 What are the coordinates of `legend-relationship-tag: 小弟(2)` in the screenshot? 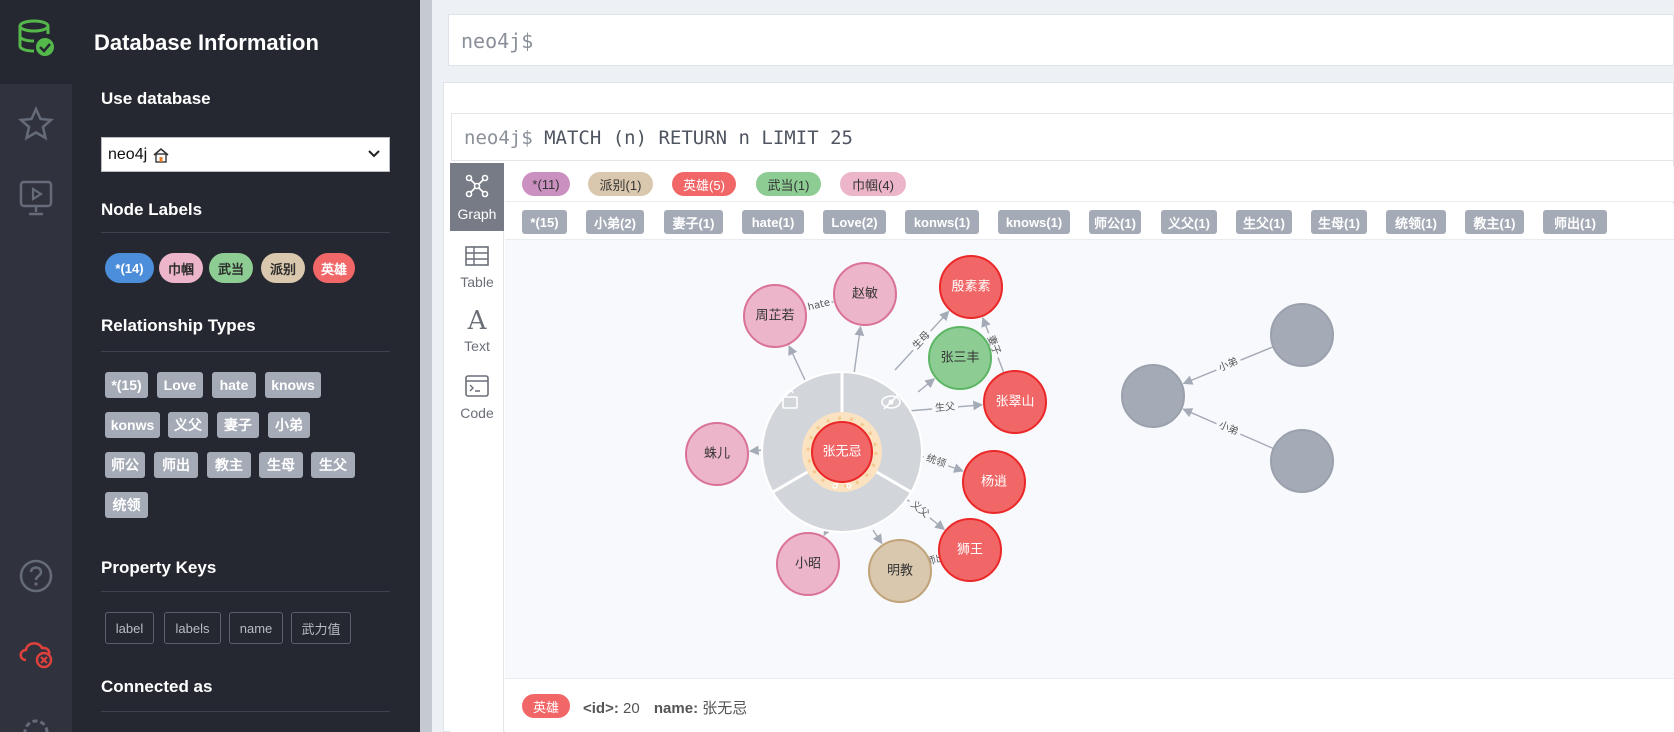 It's located at (615, 222).